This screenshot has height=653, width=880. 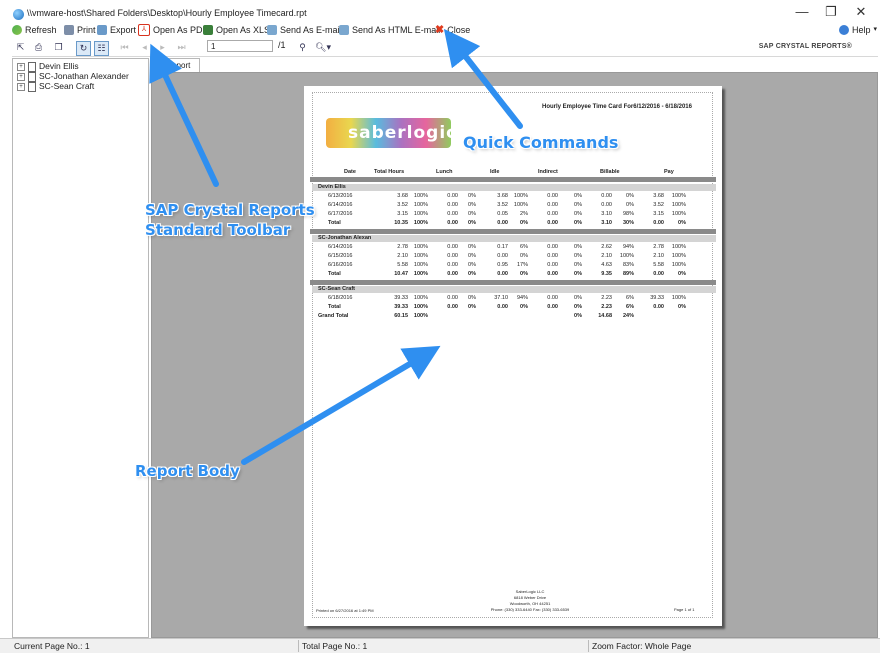 What do you see at coordinates (341, 405) in the screenshot?
I see `arrow-to-report-body` at bounding box center [341, 405].